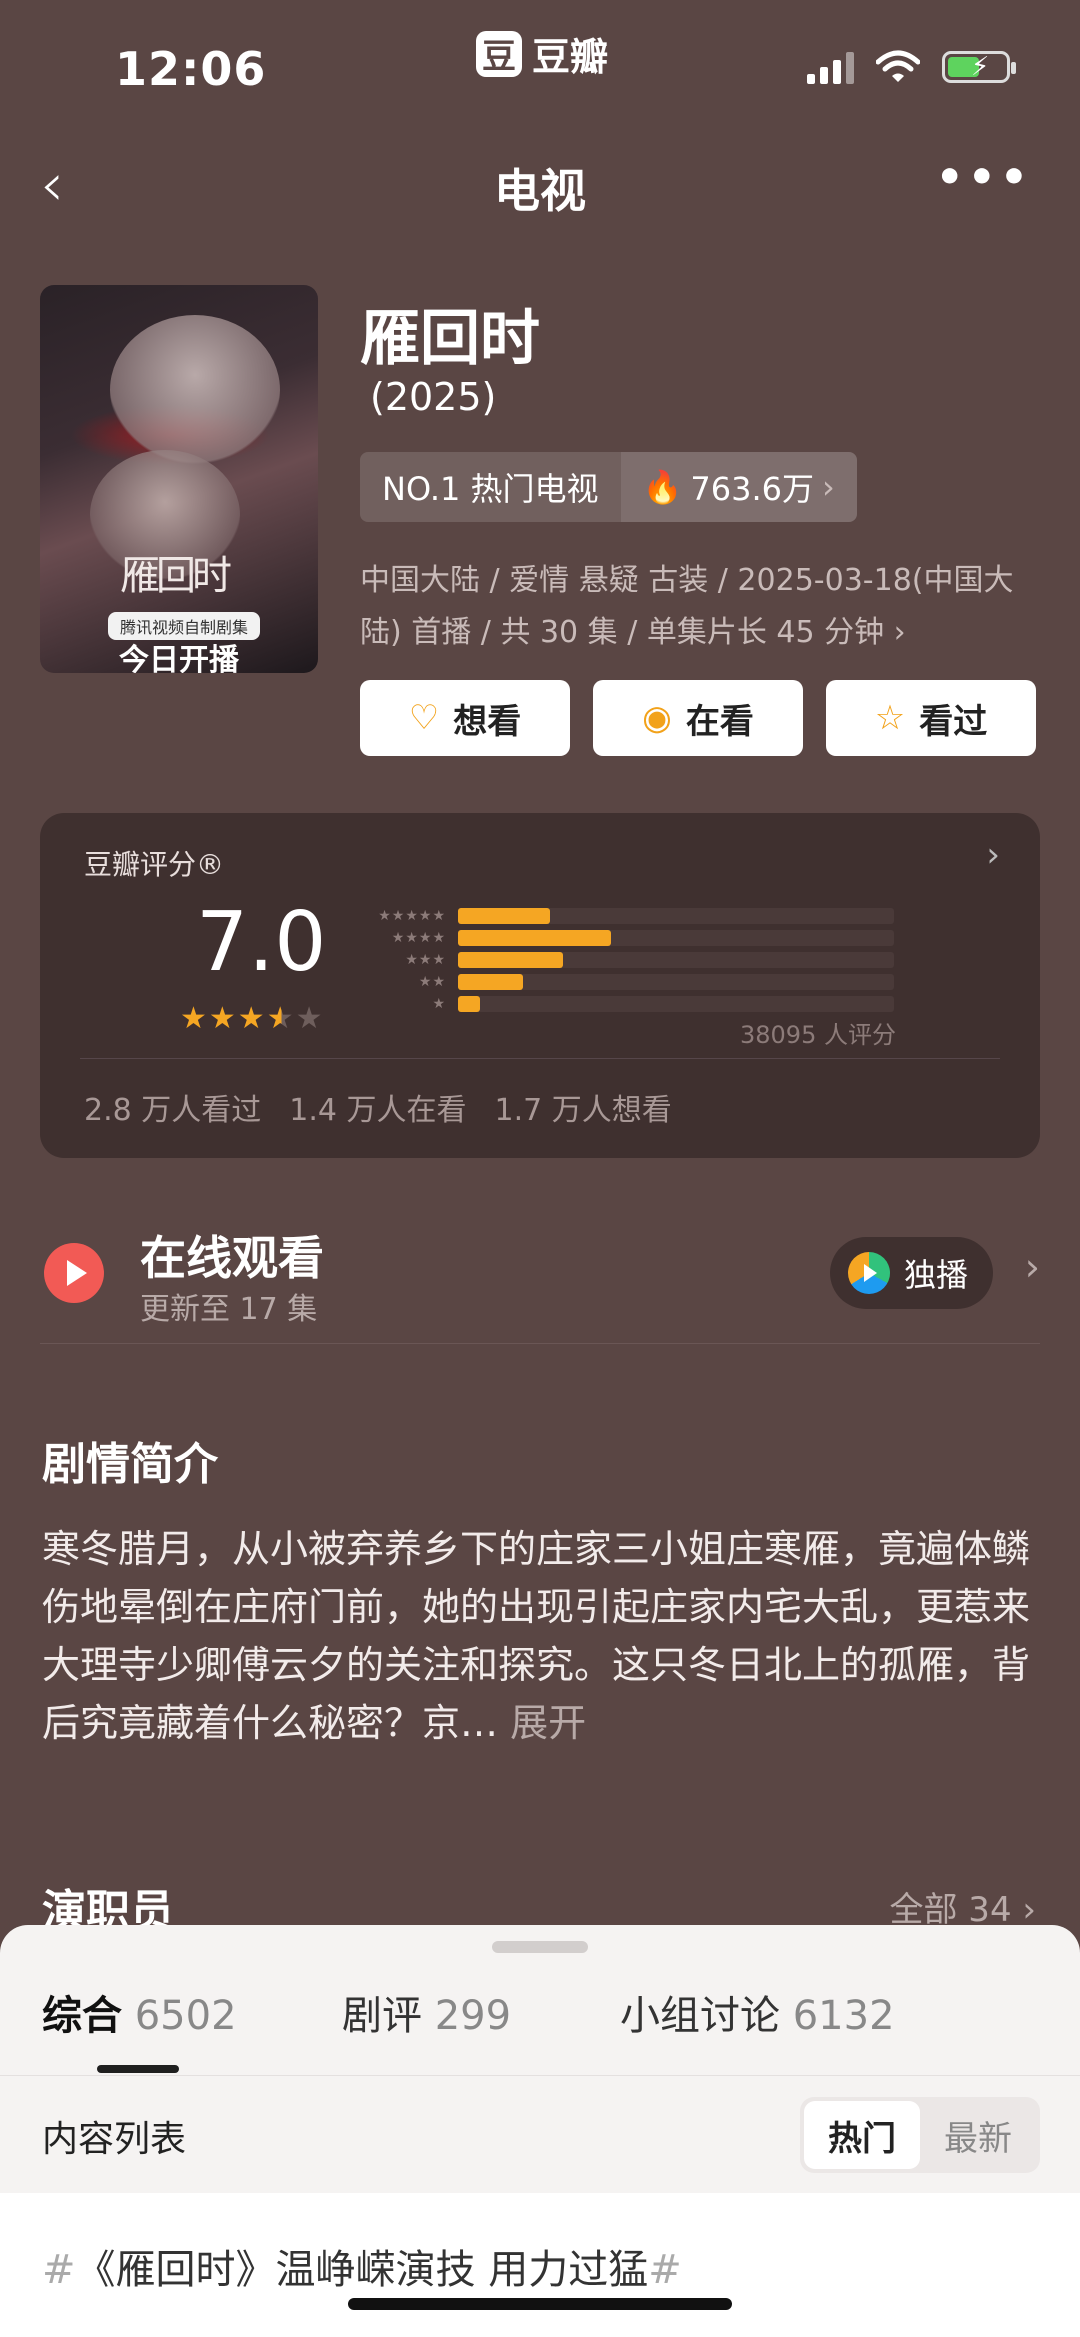 Image resolution: width=1080 pixels, height=2337 pixels. I want to click on show-year: (2025), so click(433, 397).